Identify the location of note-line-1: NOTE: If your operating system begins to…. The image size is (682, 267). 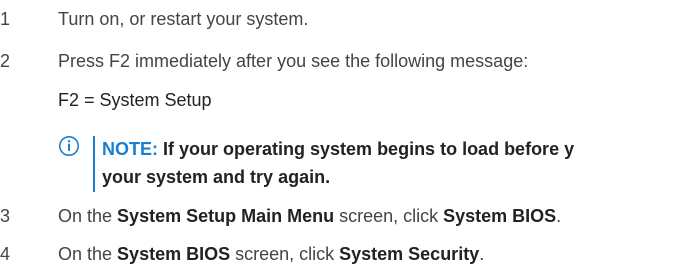
(392, 149).